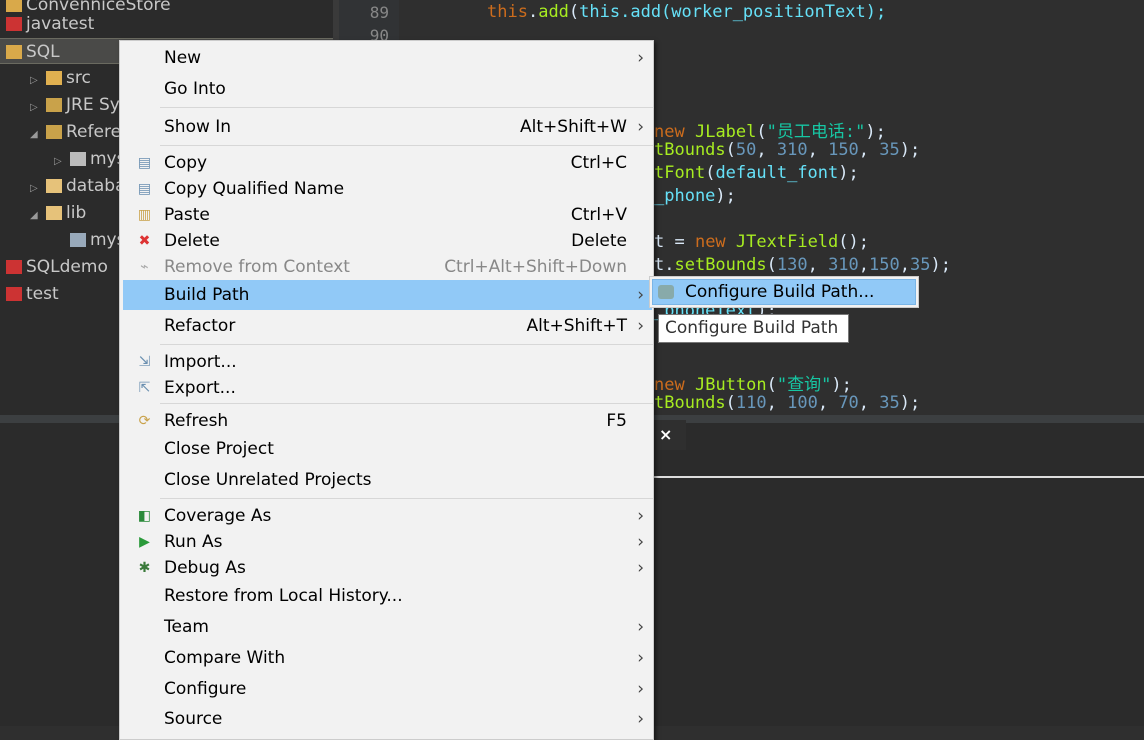  Describe the element at coordinates (78, 240) in the screenshot. I see `file-icon` at that location.